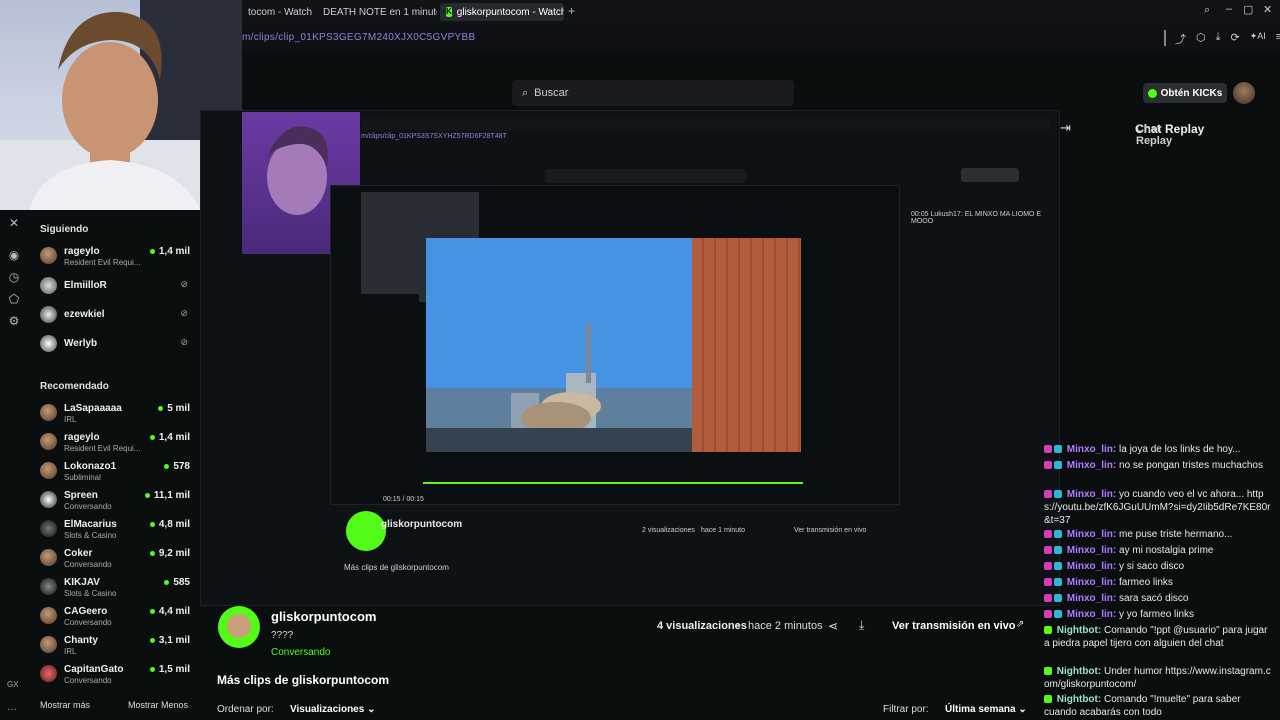 The width and height of the screenshot is (1280, 720). What do you see at coordinates (115, 414) in the screenshot?
I see `sidebar-item-lasapaaaaa: LaSapaaaaa IRL 5 mil` at bounding box center [115, 414].